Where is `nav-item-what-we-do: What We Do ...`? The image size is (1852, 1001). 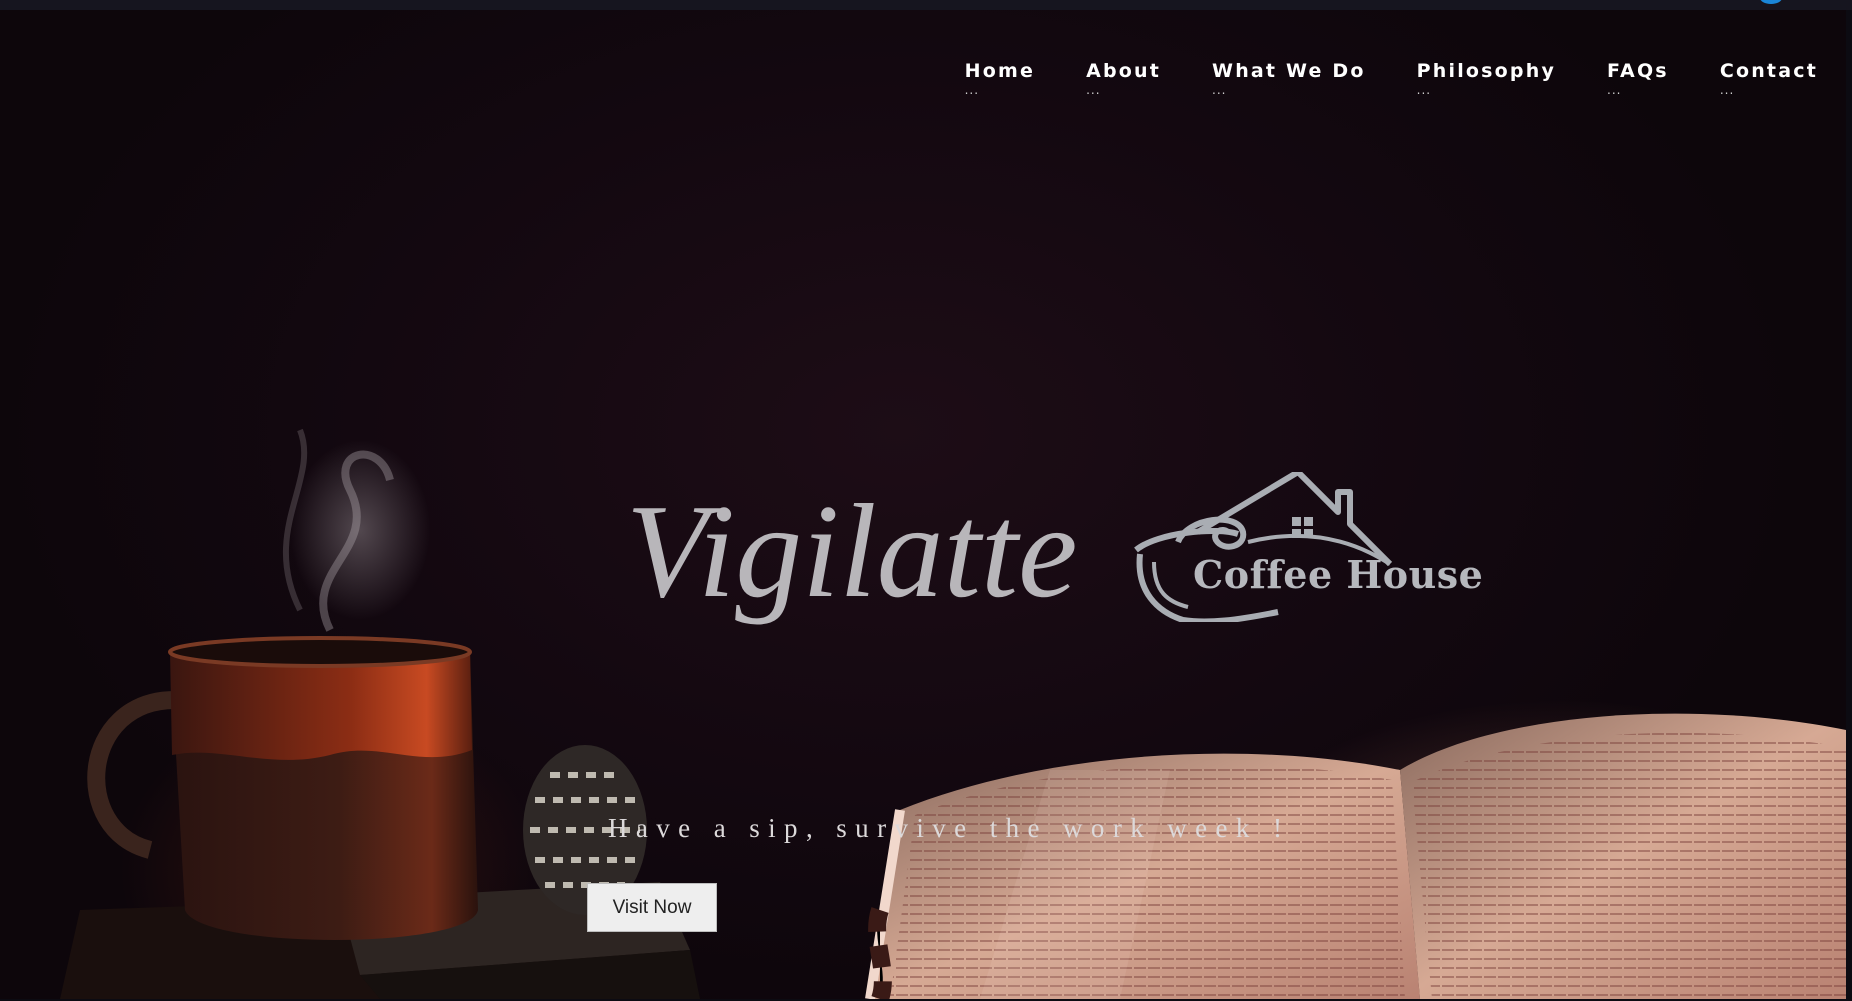
nav-item-what-we-do: What We Do ... is located at coordinates (1289, 78).